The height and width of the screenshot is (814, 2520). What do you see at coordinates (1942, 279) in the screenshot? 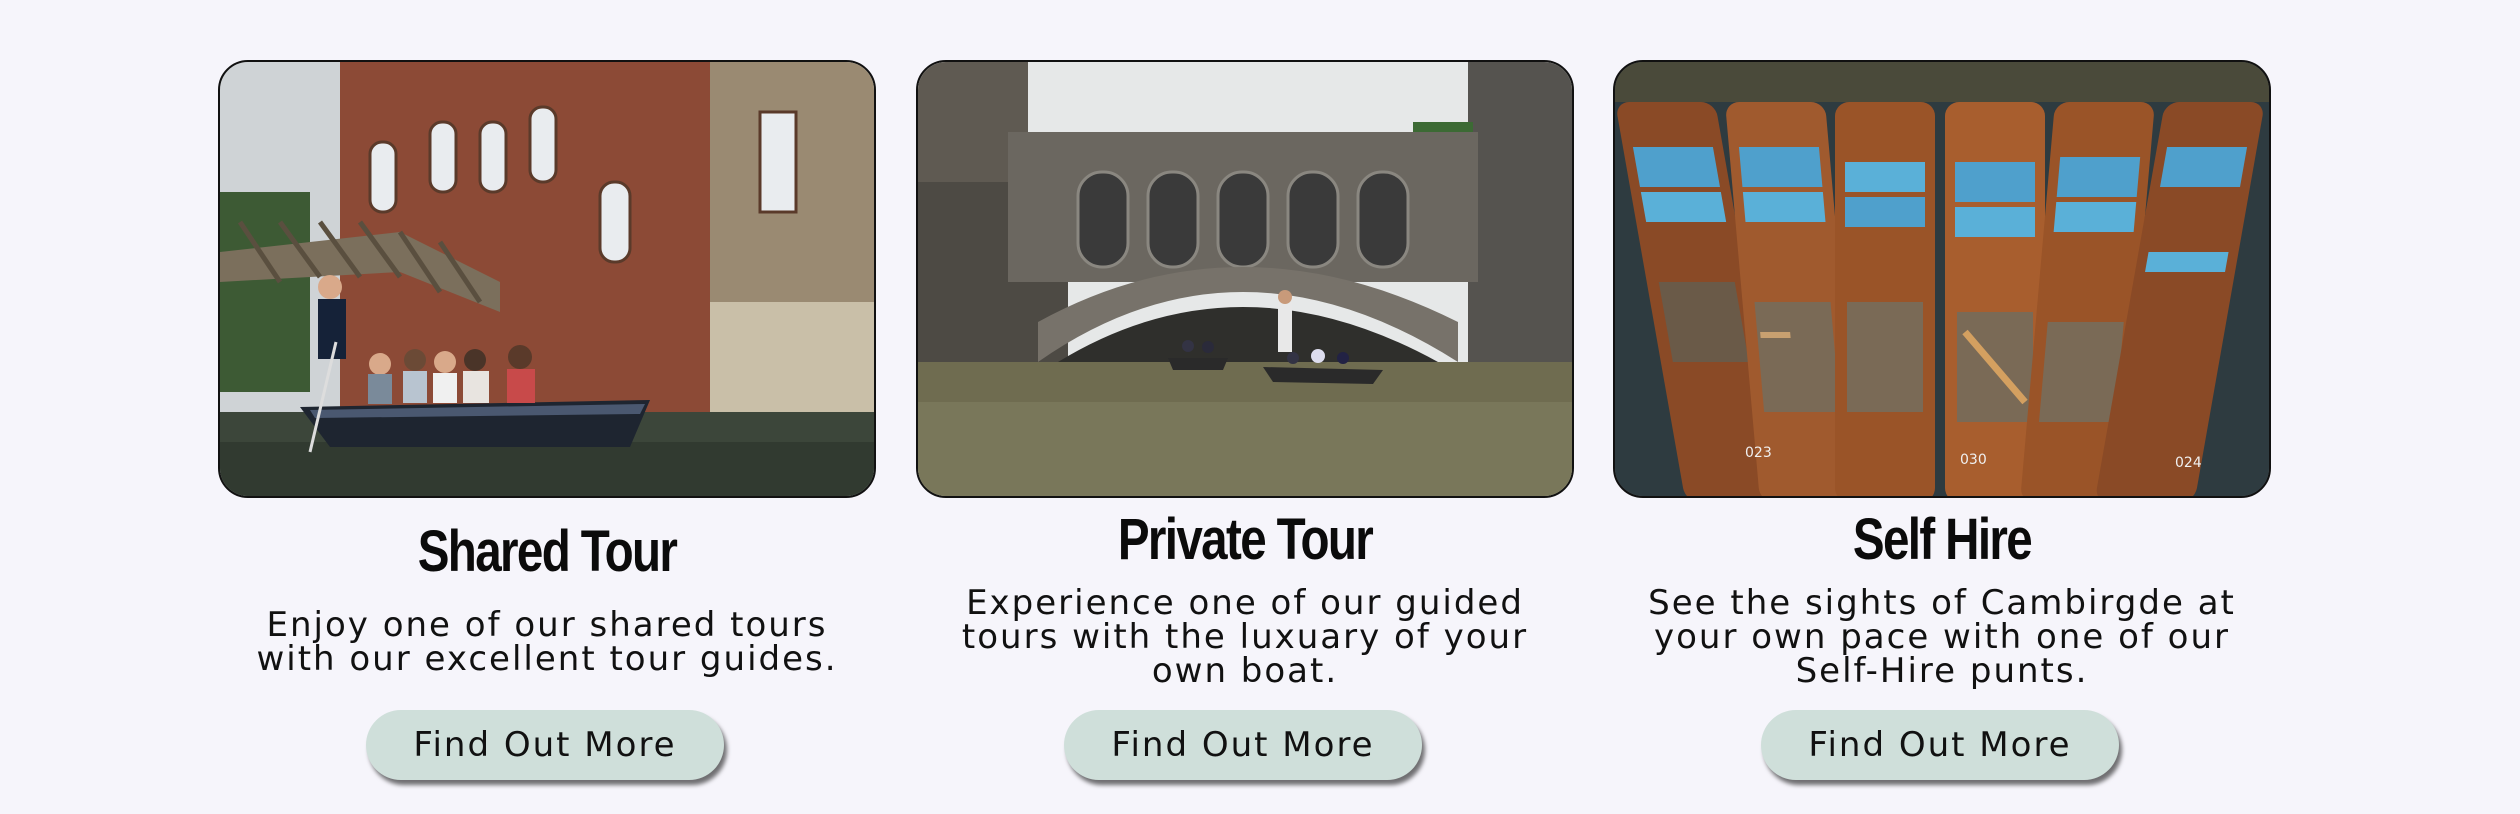
I see `self-hire-image: 023 030 024` at bounding box center [1942, 279].